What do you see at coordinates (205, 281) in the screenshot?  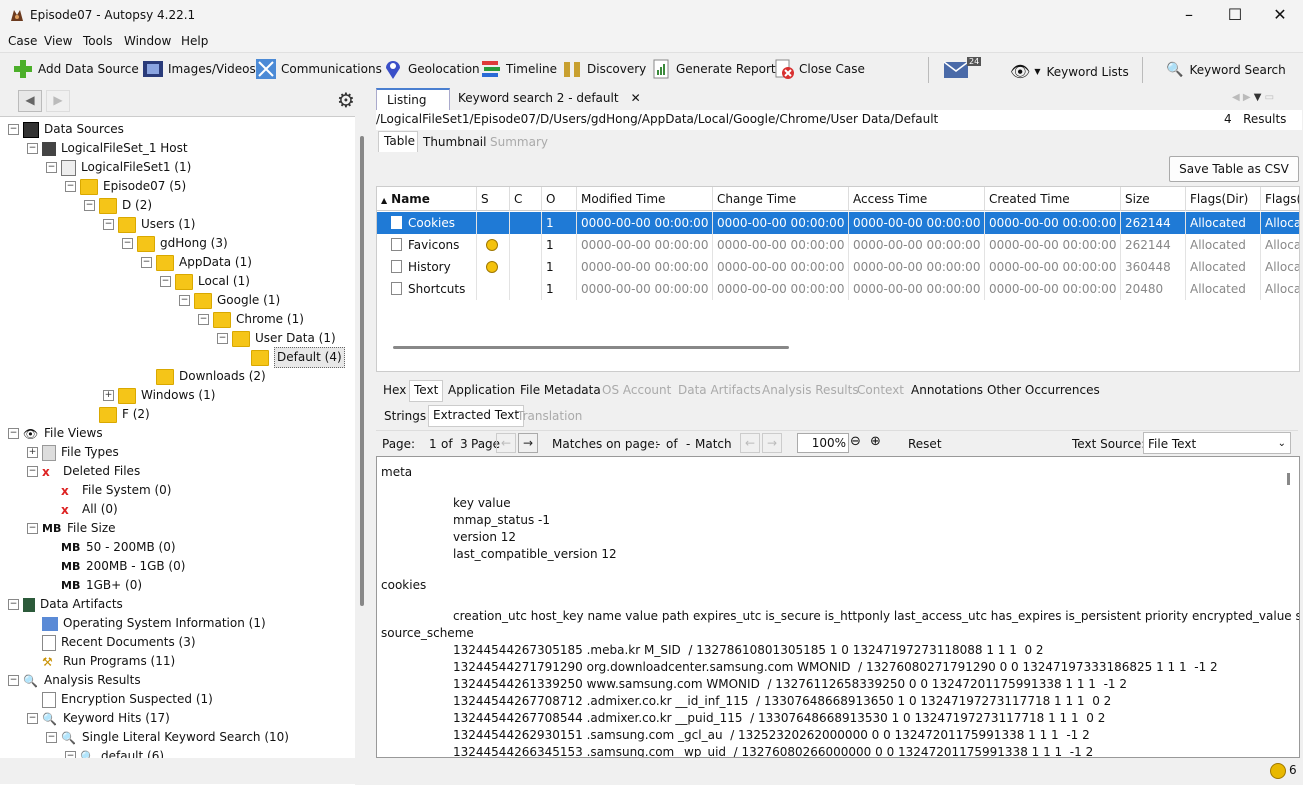 I see `tree-node: − Local (1)` at bounding box center [205, 281].